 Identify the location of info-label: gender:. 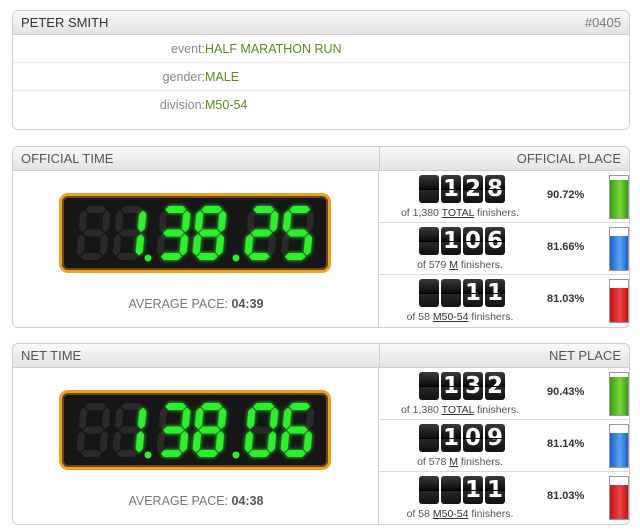
(183, 77).